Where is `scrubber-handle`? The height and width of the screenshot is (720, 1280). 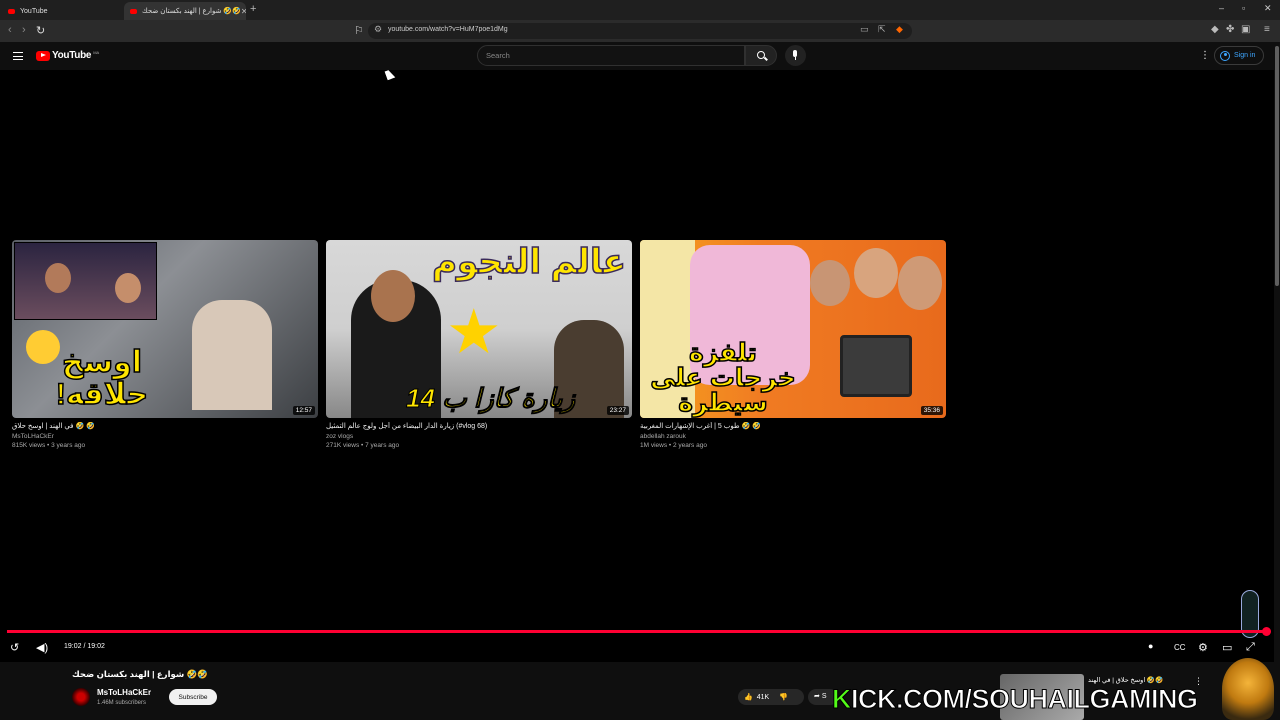 scrubber-handle is located at coordinates (1266, 631).